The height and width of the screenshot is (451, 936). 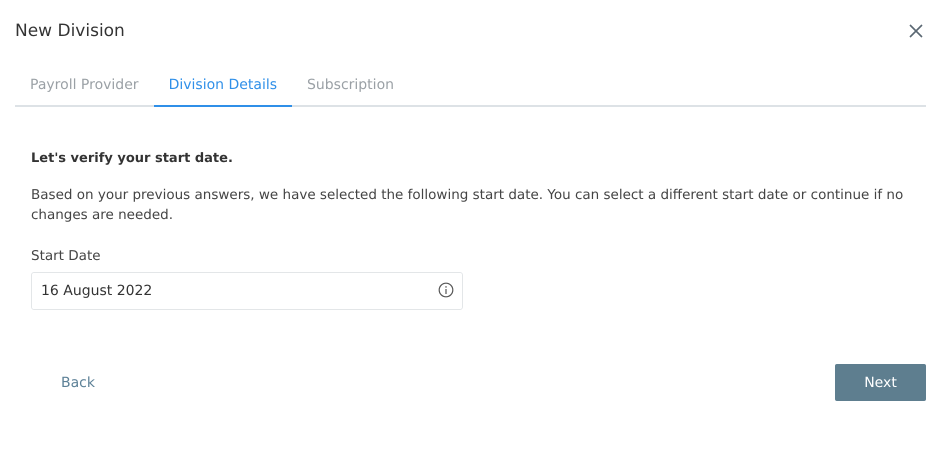 What do you see at coordinates (132, 158) in the screenshot?
I see `section-heading: Let's verify your start date.` at bounding box center [132, 158].